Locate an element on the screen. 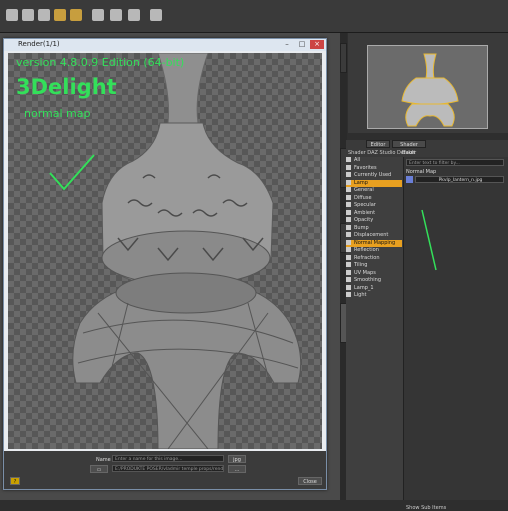  render-icon is located at coordinates (134, 15).